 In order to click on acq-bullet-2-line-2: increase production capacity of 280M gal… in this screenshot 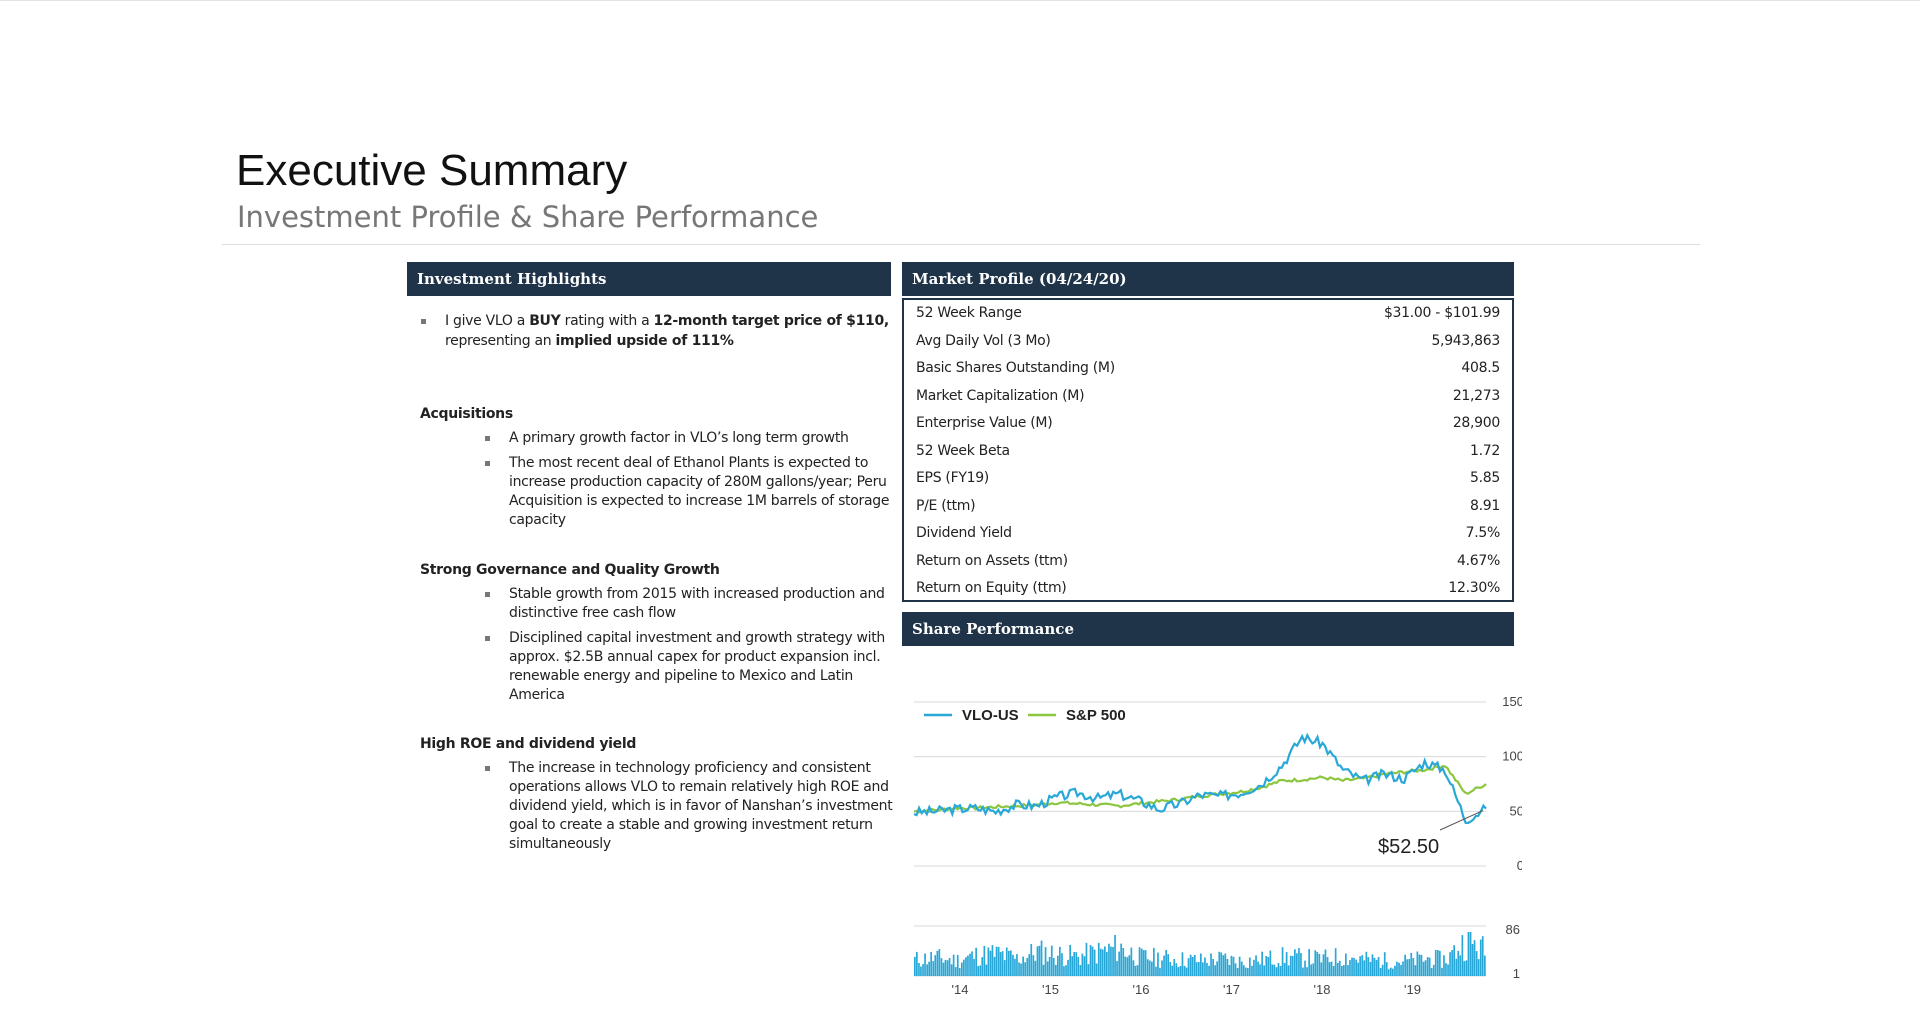, I will do `click(698, 482)`.